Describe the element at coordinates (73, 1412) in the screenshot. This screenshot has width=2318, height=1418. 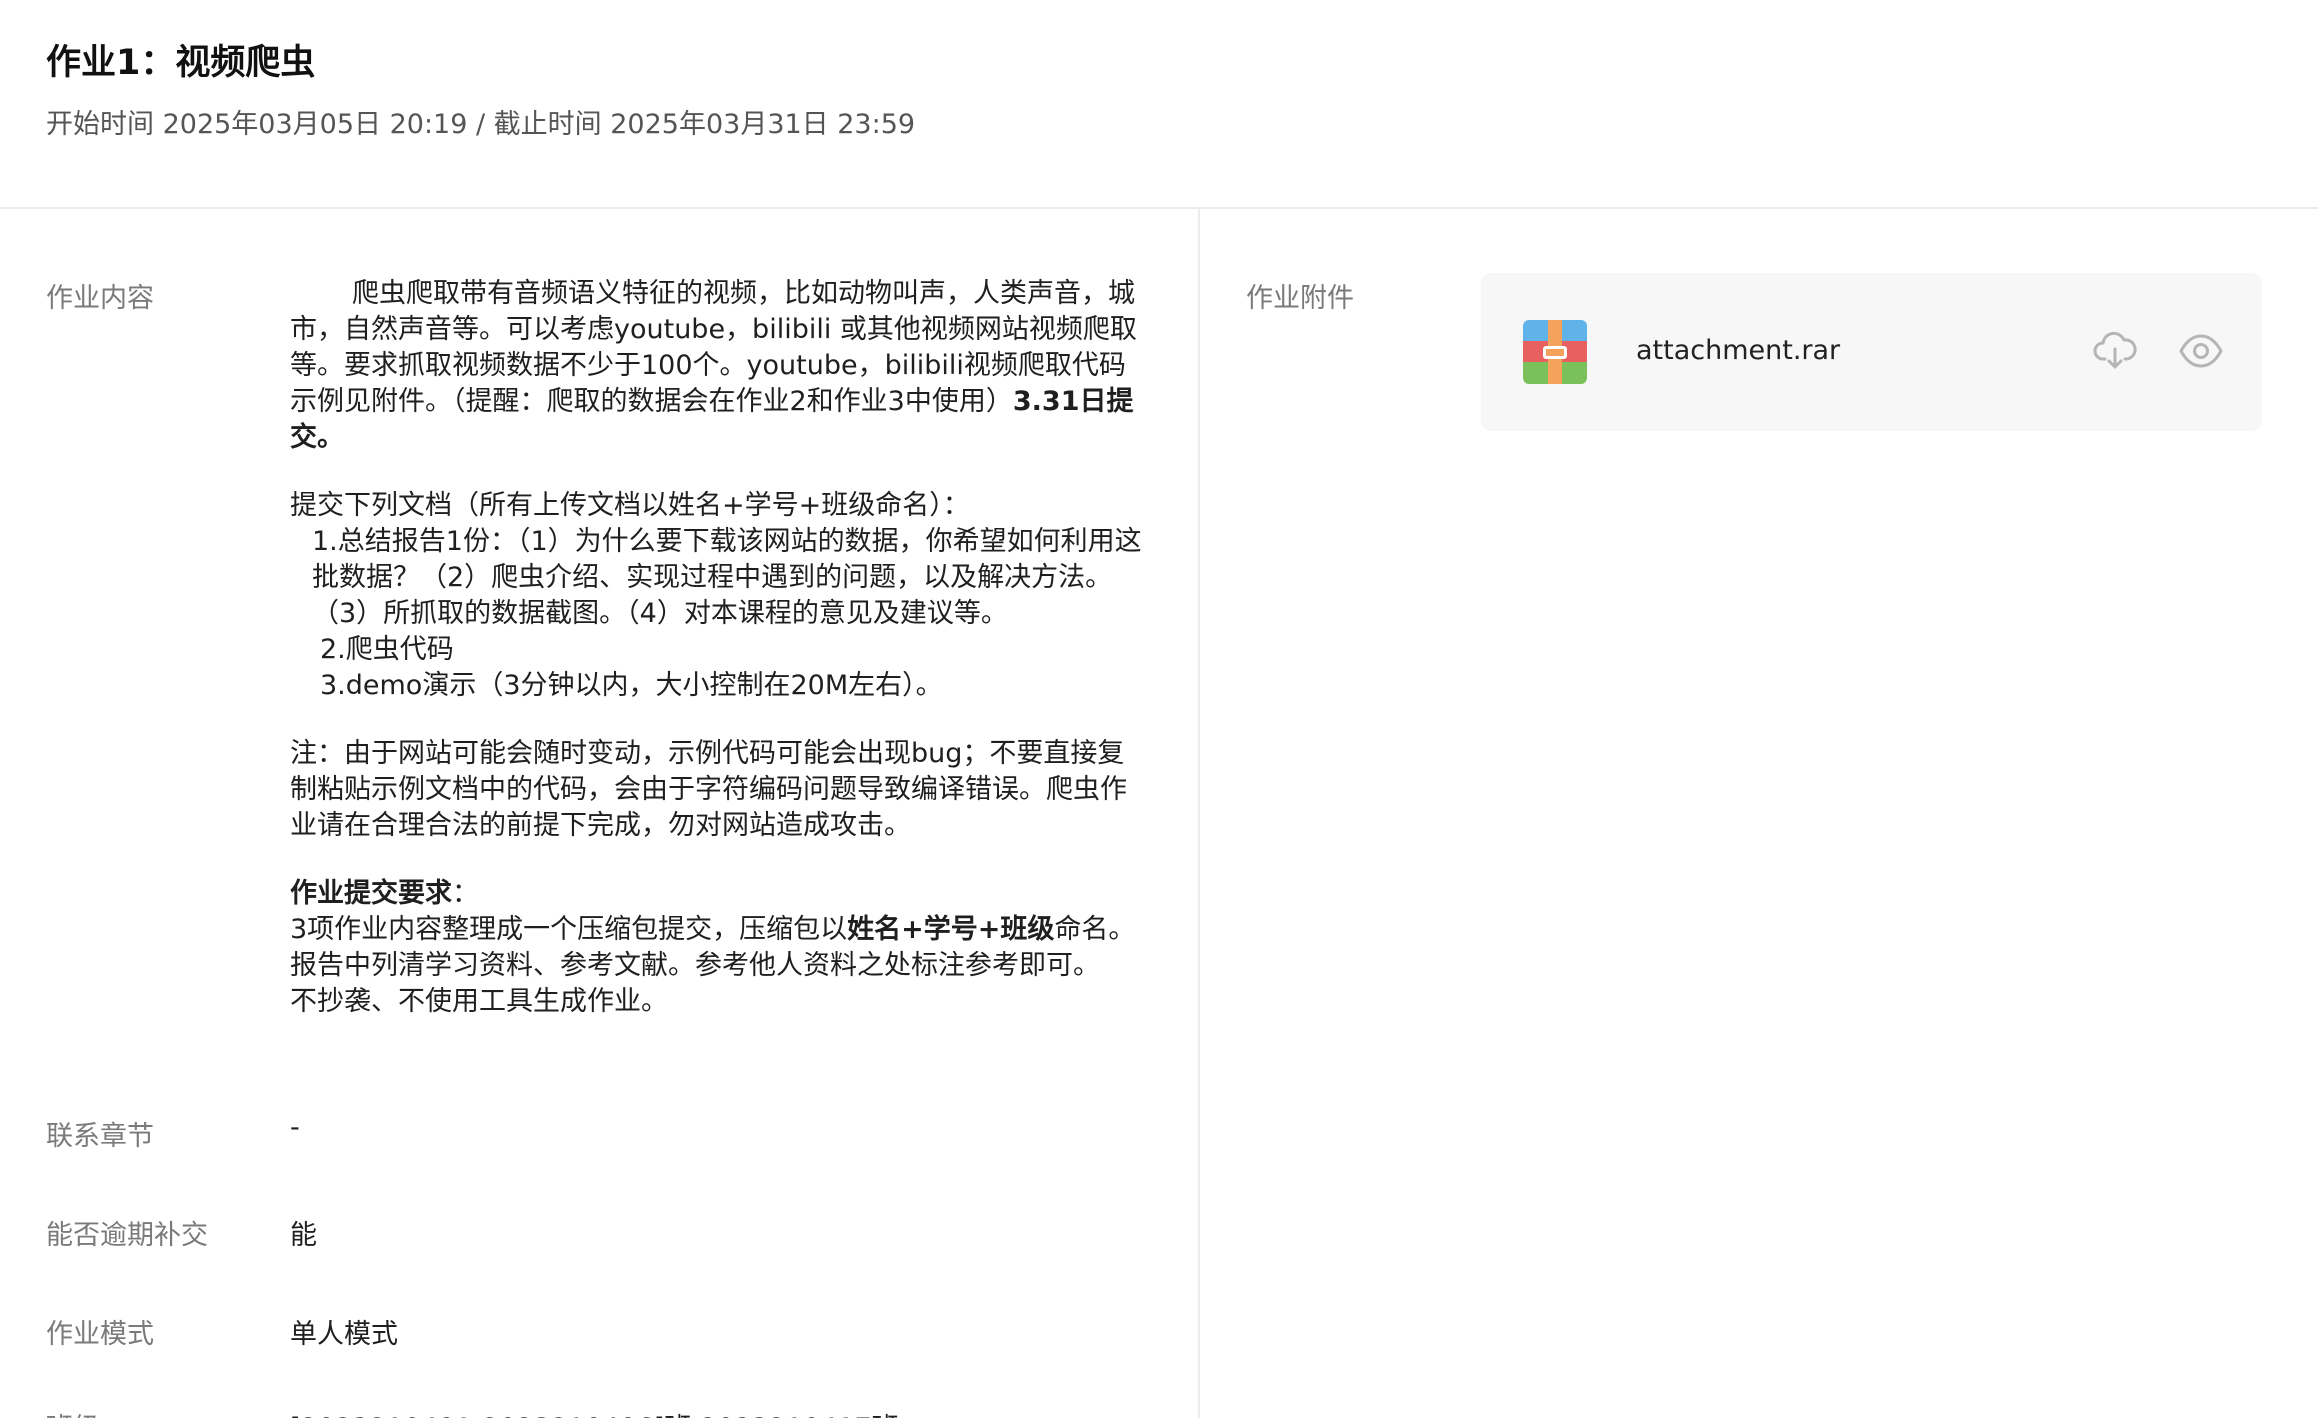
I see `class-label: 班级` at that location.